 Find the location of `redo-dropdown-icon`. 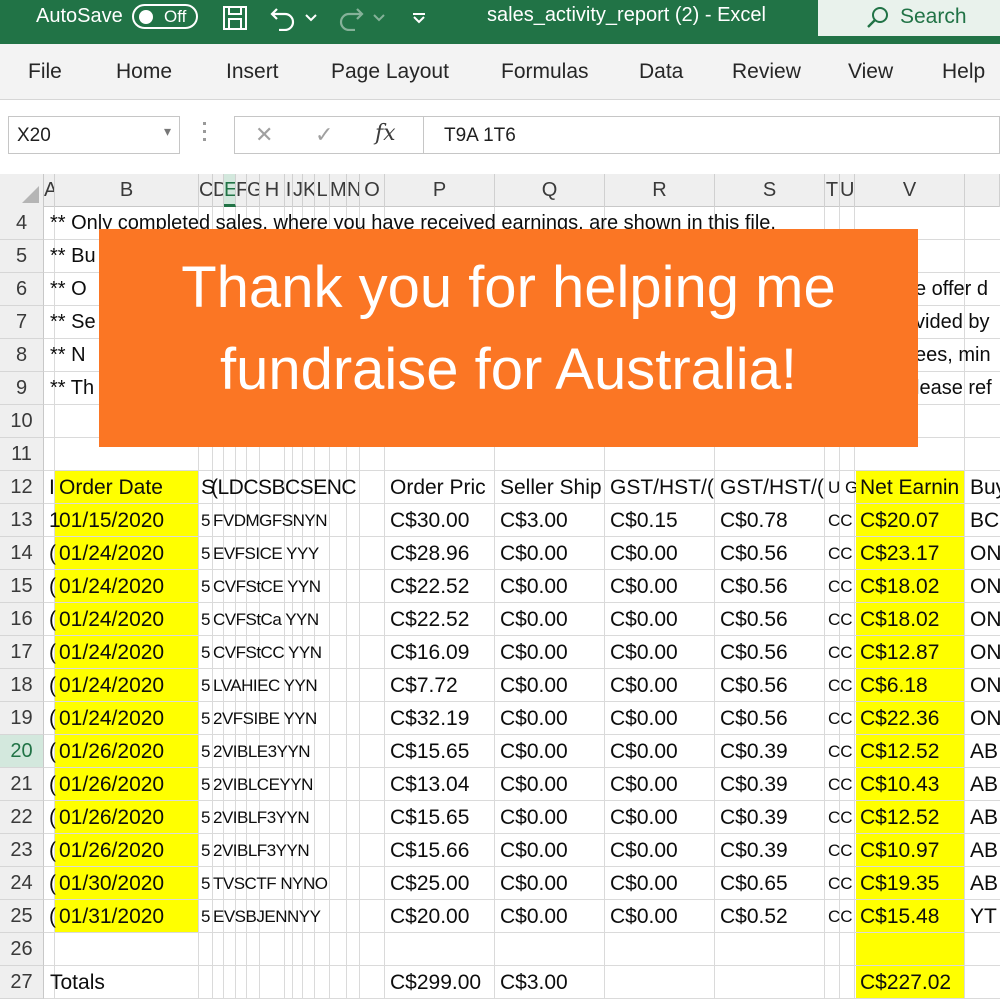

redo-dropdown-icon is located at coordinates (379, 18).